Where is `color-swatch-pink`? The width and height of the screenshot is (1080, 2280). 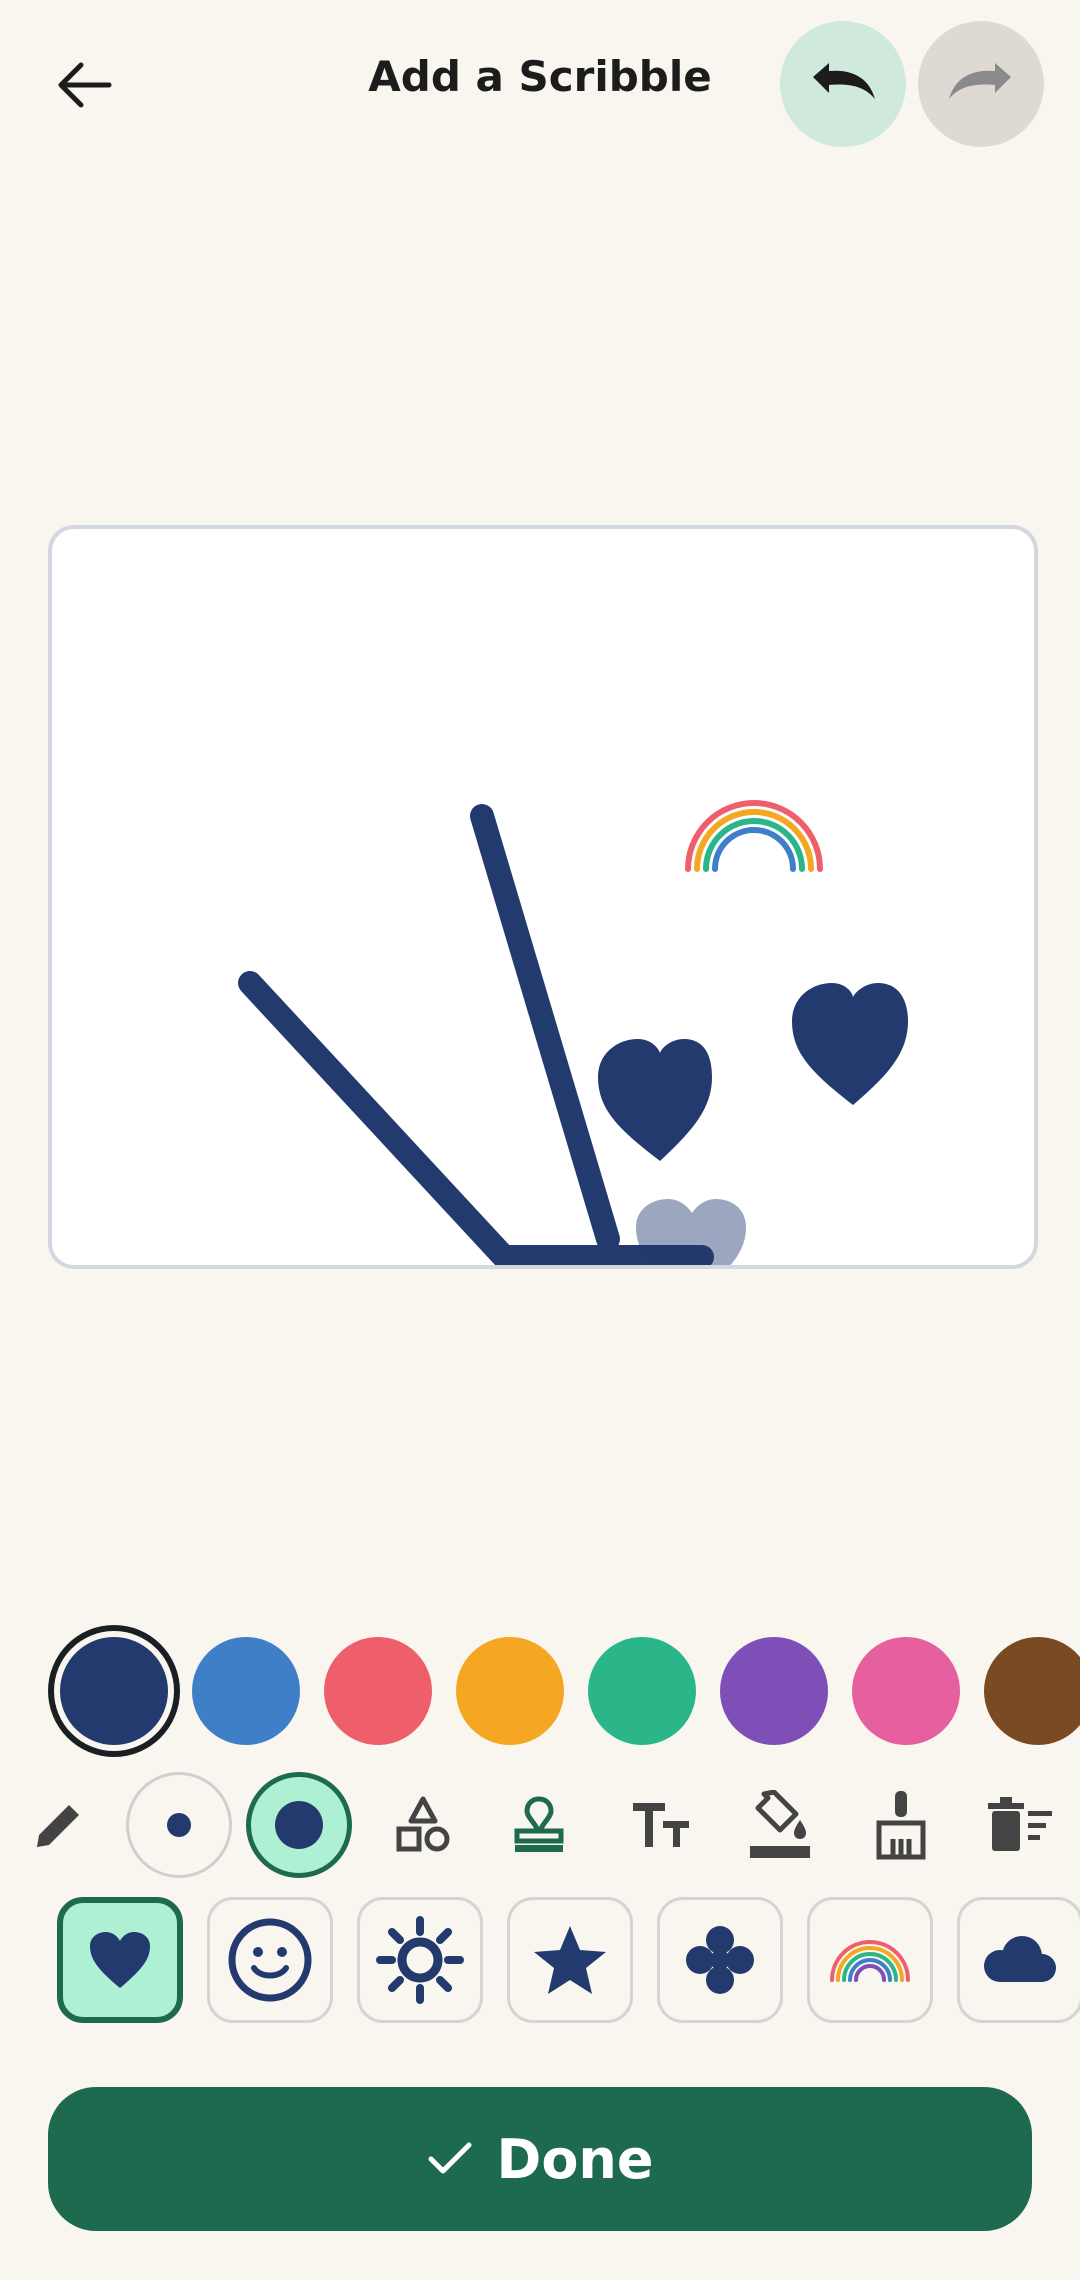
color-swatch-pink is located at coordinates (906, 1691).